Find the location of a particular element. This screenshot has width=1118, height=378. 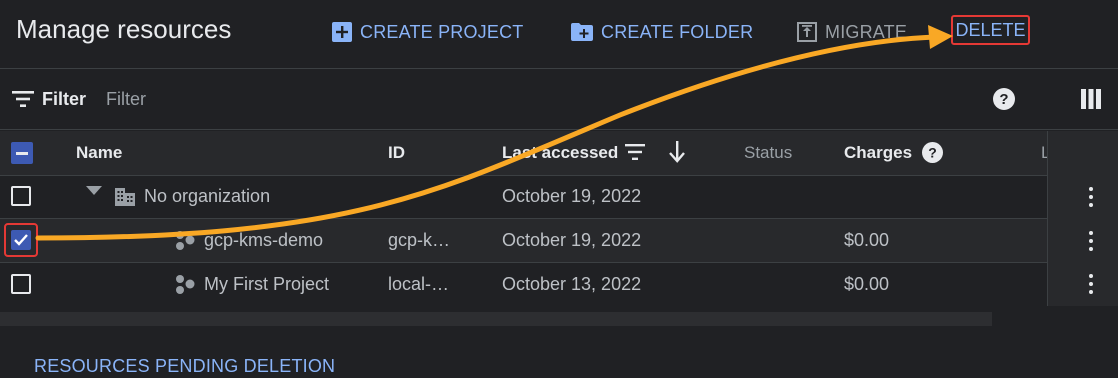

table-row: No organization October 19, 2022 is located at coordinates (559, 197).